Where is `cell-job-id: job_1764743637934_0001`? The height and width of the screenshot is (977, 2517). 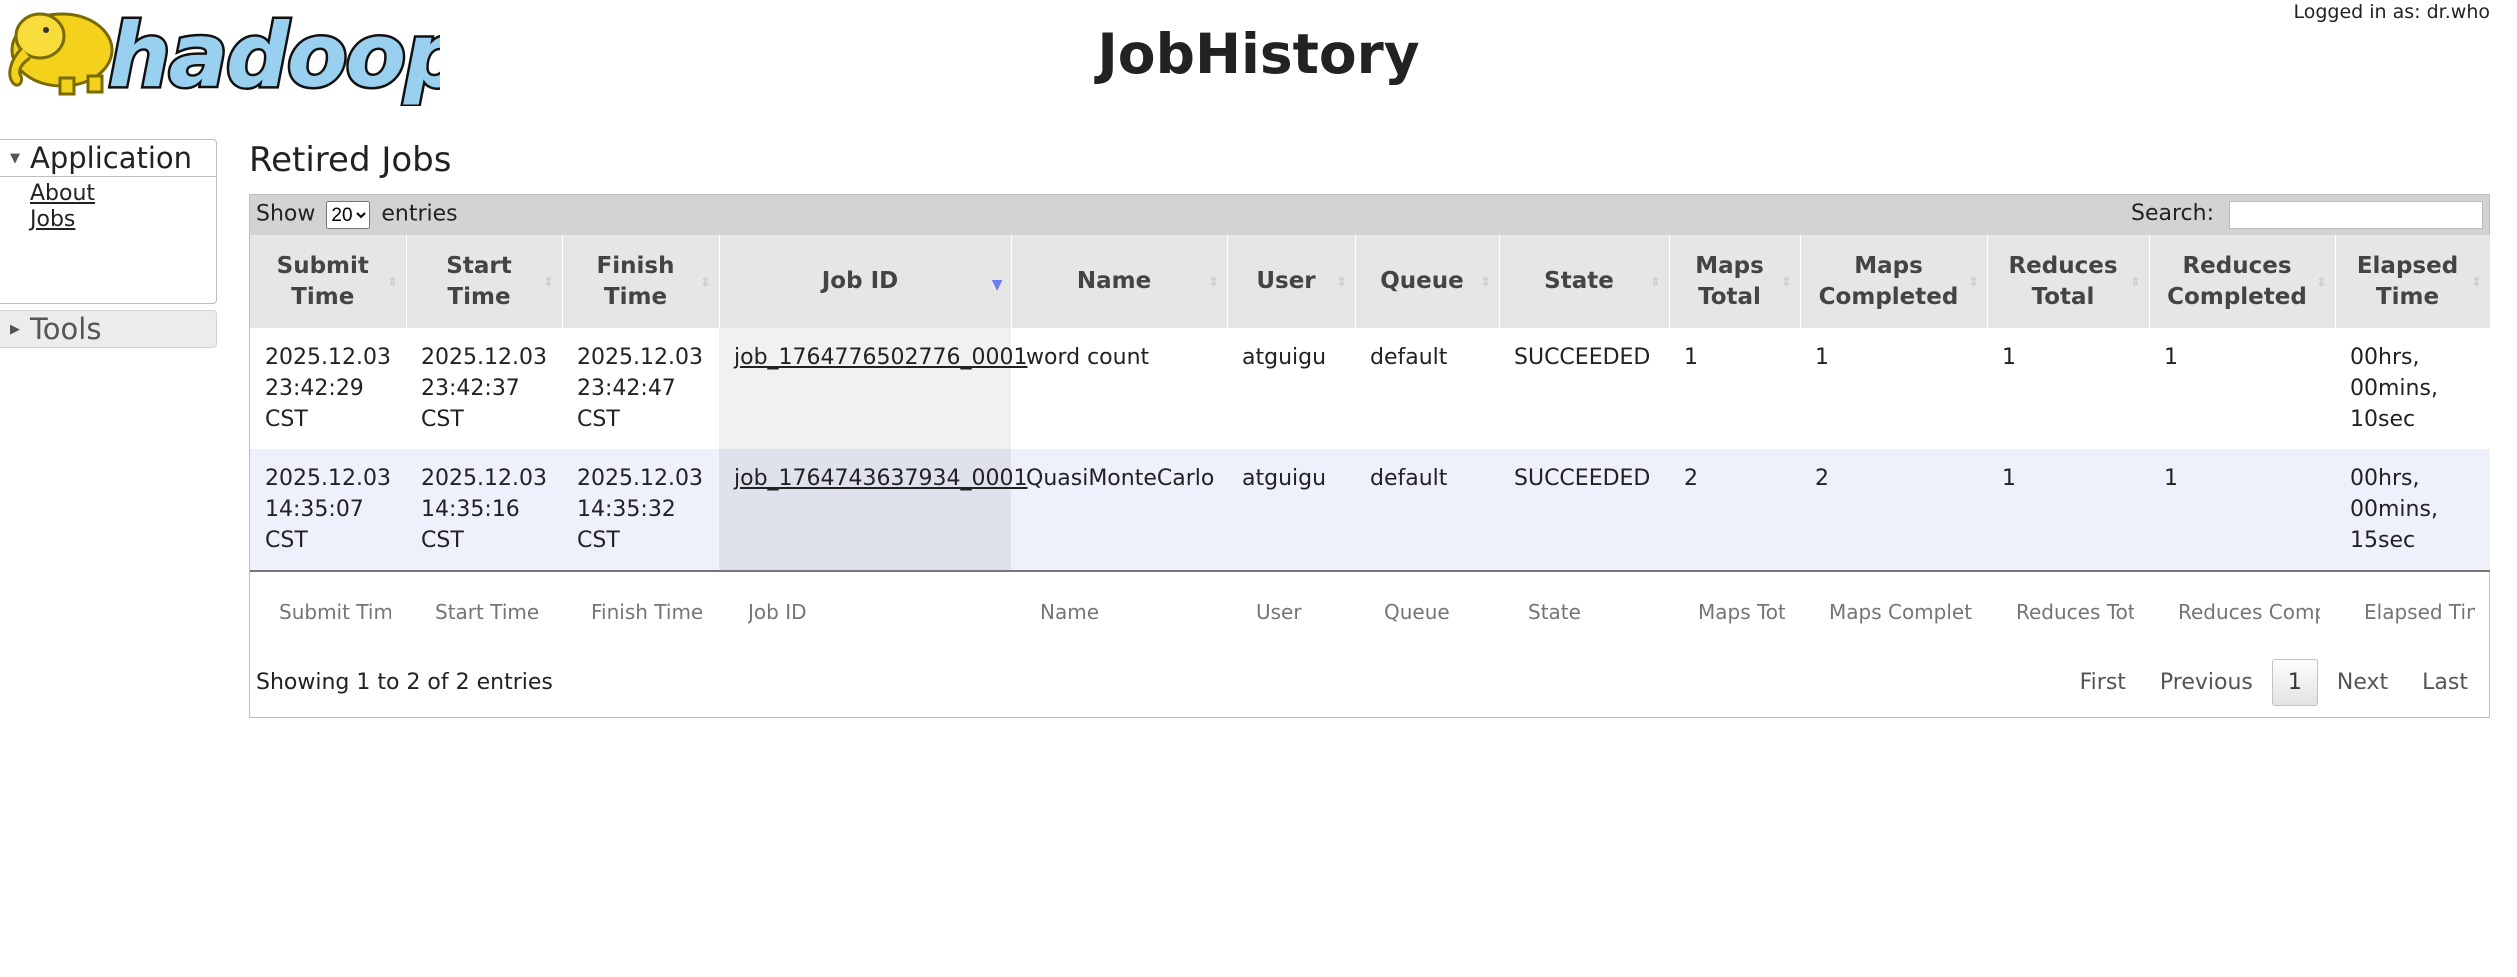 cell-job-id: job_1764743637934_0001 is located at coordinates (873, 510).